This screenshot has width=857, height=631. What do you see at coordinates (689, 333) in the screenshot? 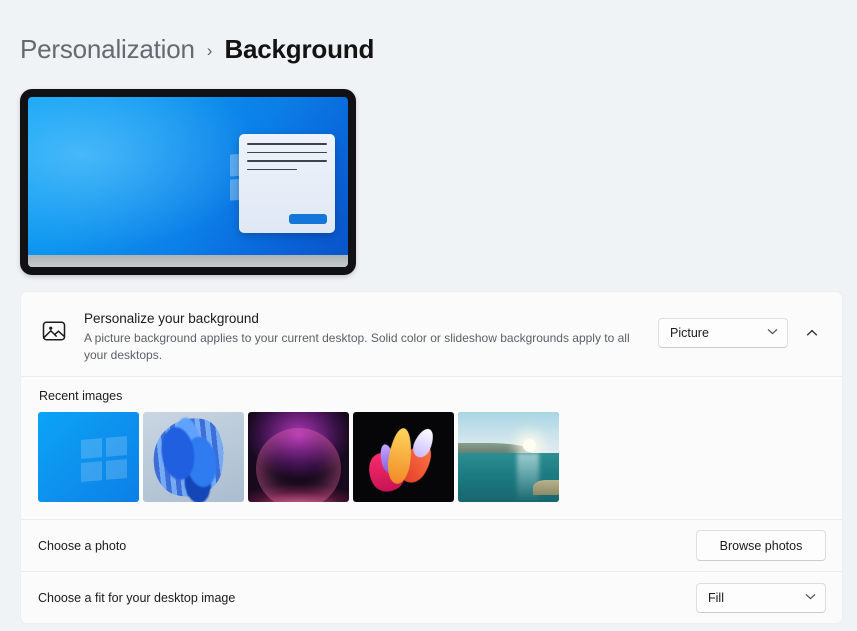
I see `background-type-value: Picture` at bounding box center [689, 333].